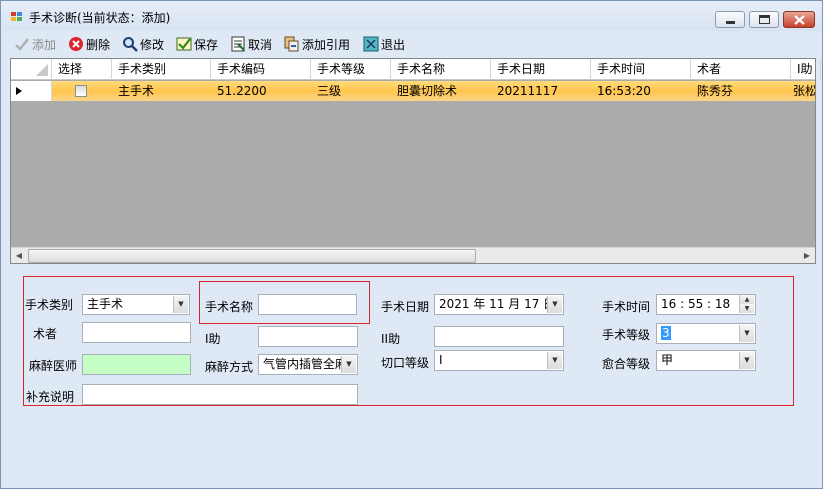 Image resolution: width=823 pixels, height=489 pixels. Describe the element at coordinates (76, 44) in the screenshot. I see `delete-icon` at that location.